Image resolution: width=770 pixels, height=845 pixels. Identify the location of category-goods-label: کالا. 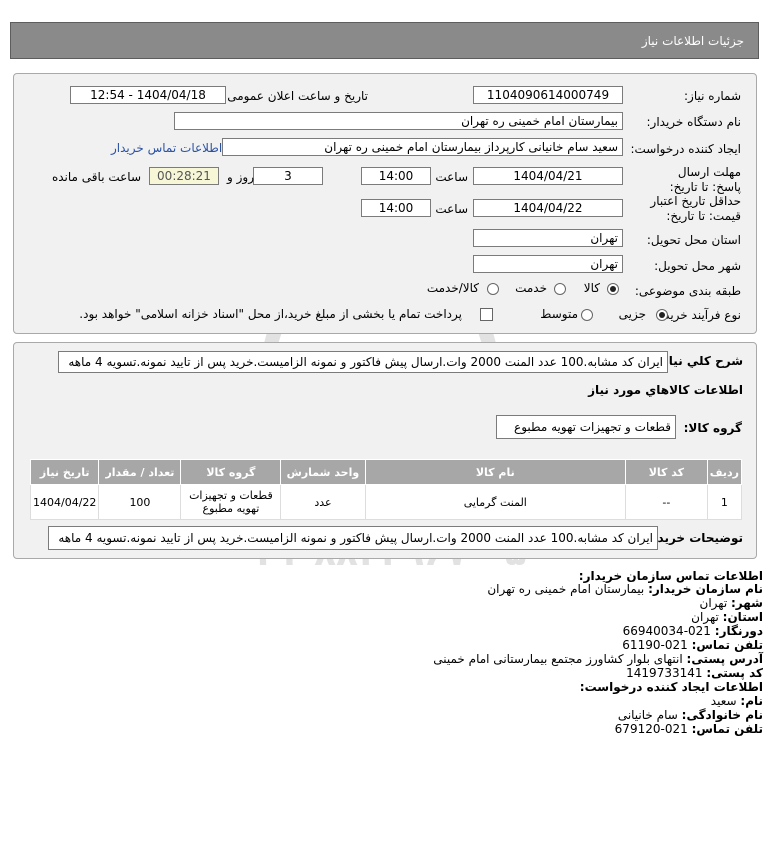
(591, 288).